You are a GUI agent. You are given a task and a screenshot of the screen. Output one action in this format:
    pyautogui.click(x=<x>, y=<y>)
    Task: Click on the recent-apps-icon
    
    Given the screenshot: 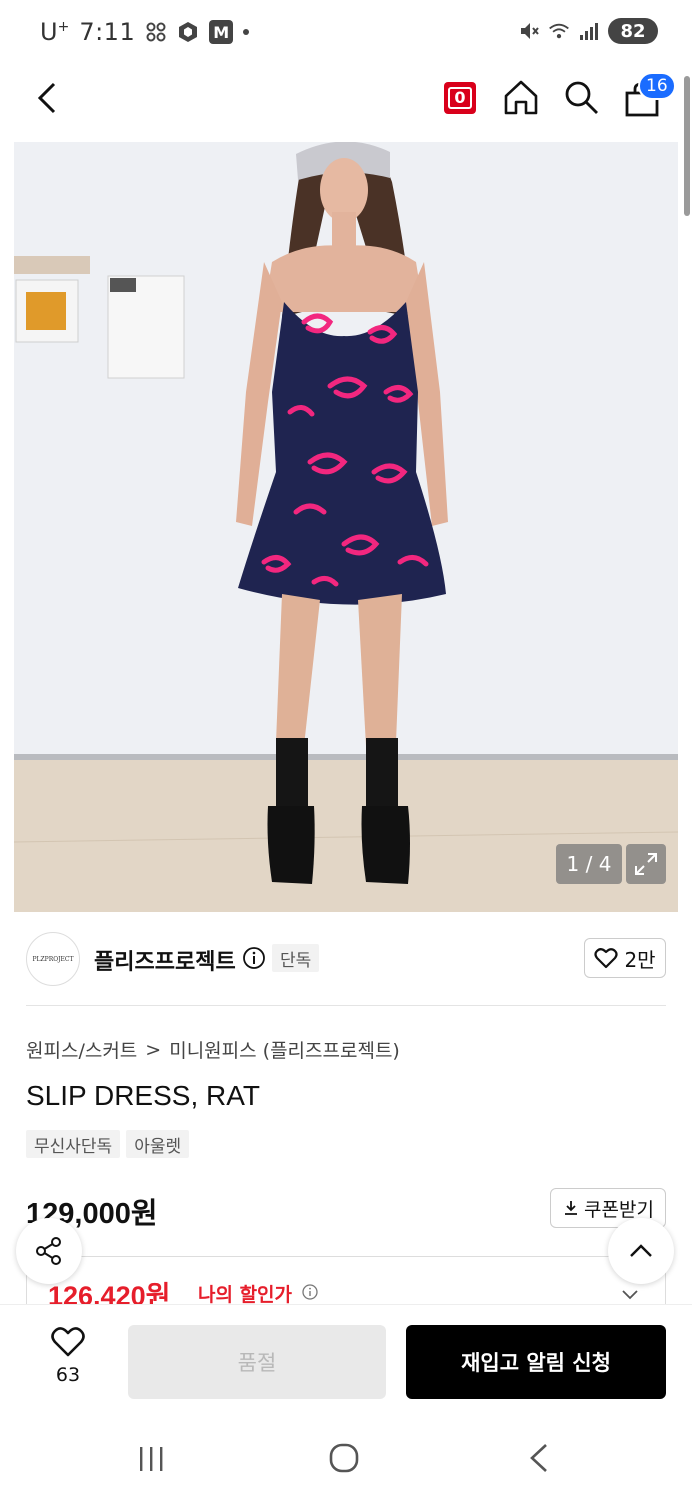 What is the action you would take?
    pyautogui.click(x=151, y=1459)
    